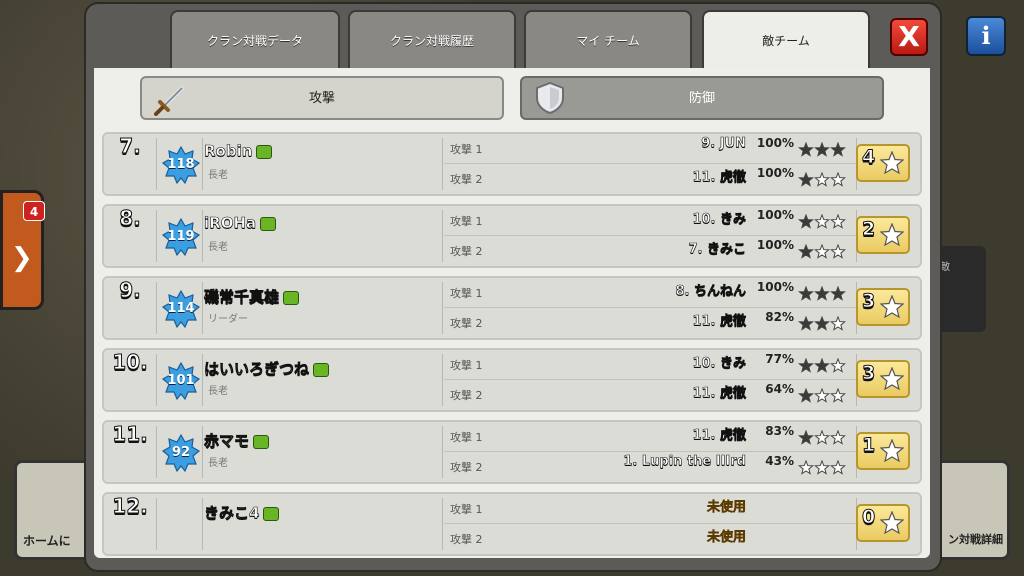 The image size is (1024, 576). What do you see at coordinates (651, 150) in the screenshot?
I see `attack-slot: 攻撃 1 9. JUN 100%` at bounding box center [651, 150].